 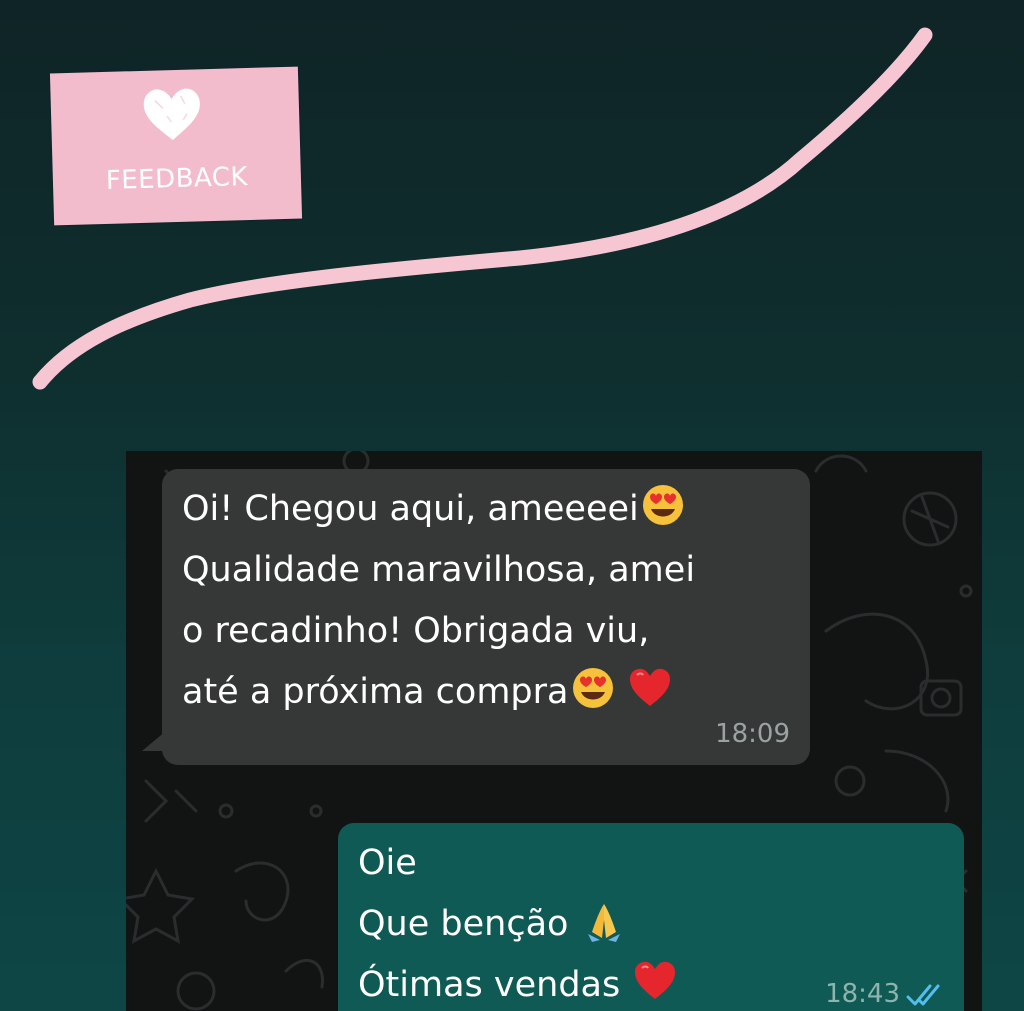 What do you see at coordinates (923, 995) in the screenshot?
I see `double-check-icon` at bounding box center [923, 995].